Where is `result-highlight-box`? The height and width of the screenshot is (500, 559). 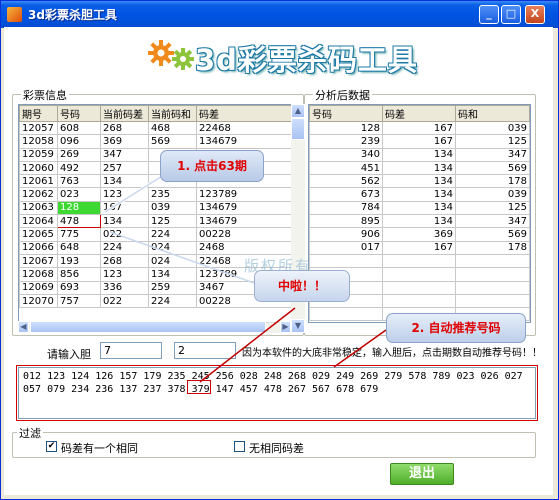
result-highlight-box is located at coordinates (277, 393).